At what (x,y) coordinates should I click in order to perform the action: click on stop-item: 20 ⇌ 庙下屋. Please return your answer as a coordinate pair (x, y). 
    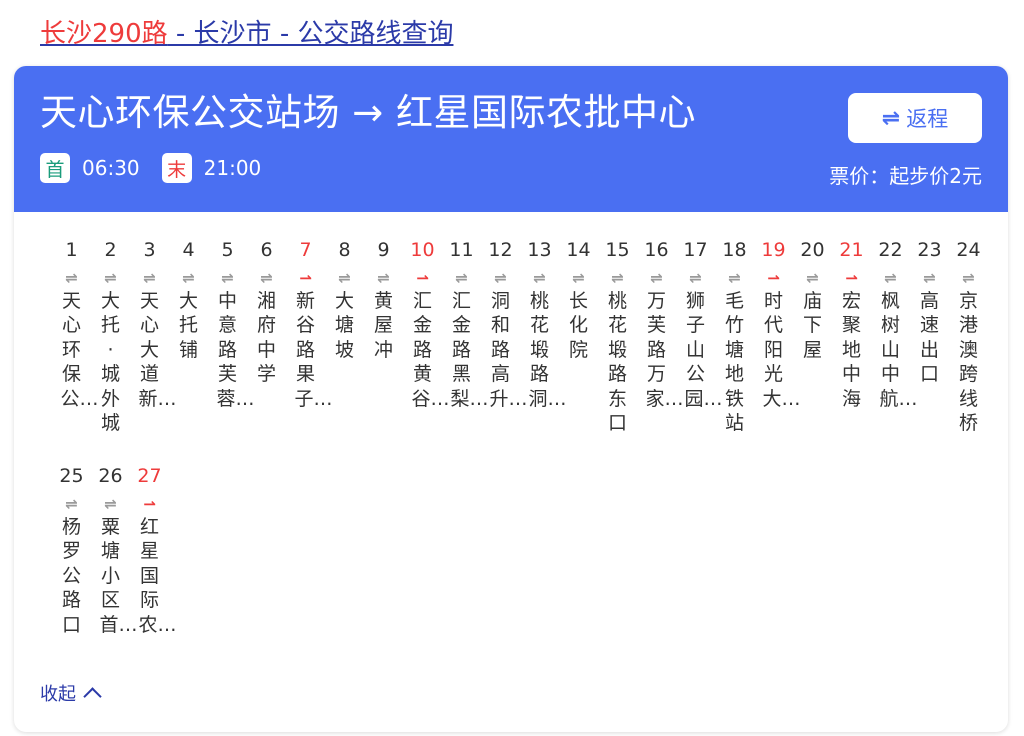
    Looking at the image, I should click on (812, 336).